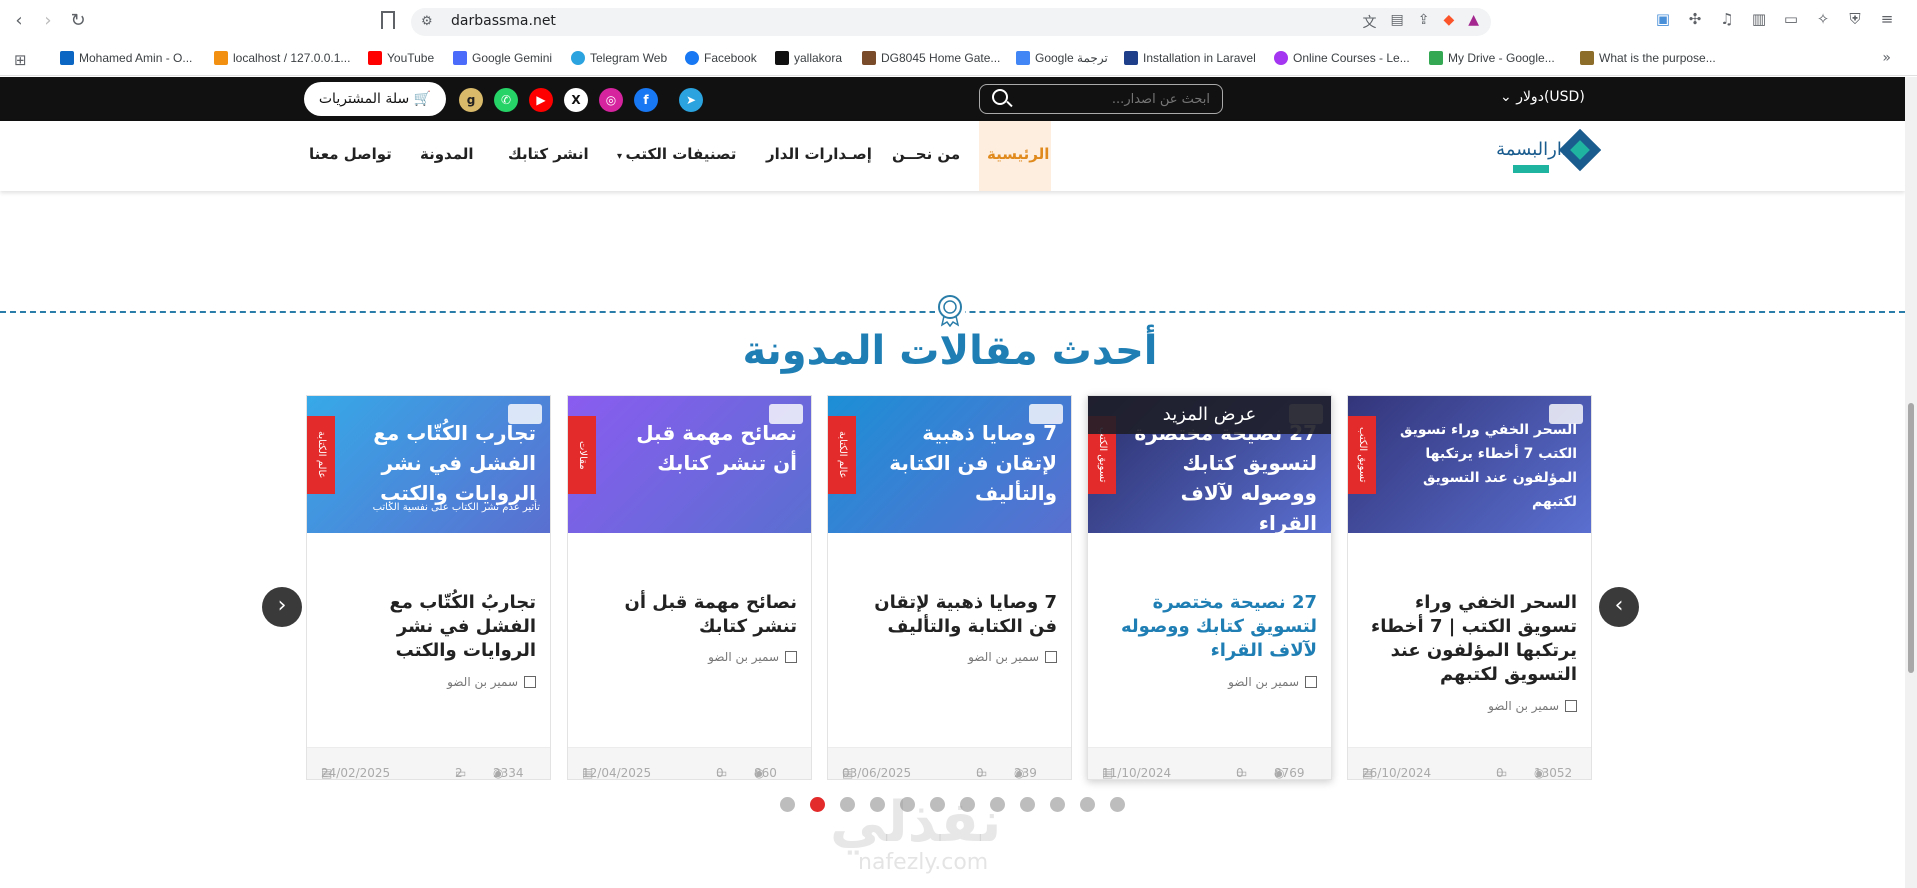 The image size is (1917, 888). Describe the element at coordinates (949, 763) in the screenshot. I see `card-footer: 03/06/2025 ▤ 0 ▭ 239 ◉` at that location.